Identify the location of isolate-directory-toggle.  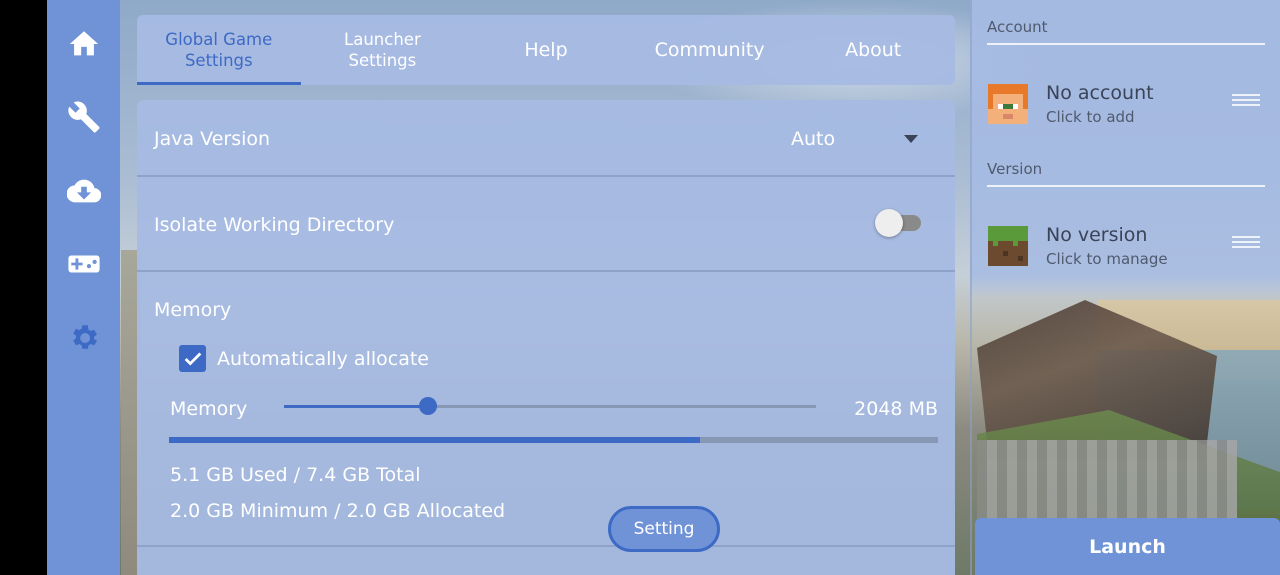
(898, 223).